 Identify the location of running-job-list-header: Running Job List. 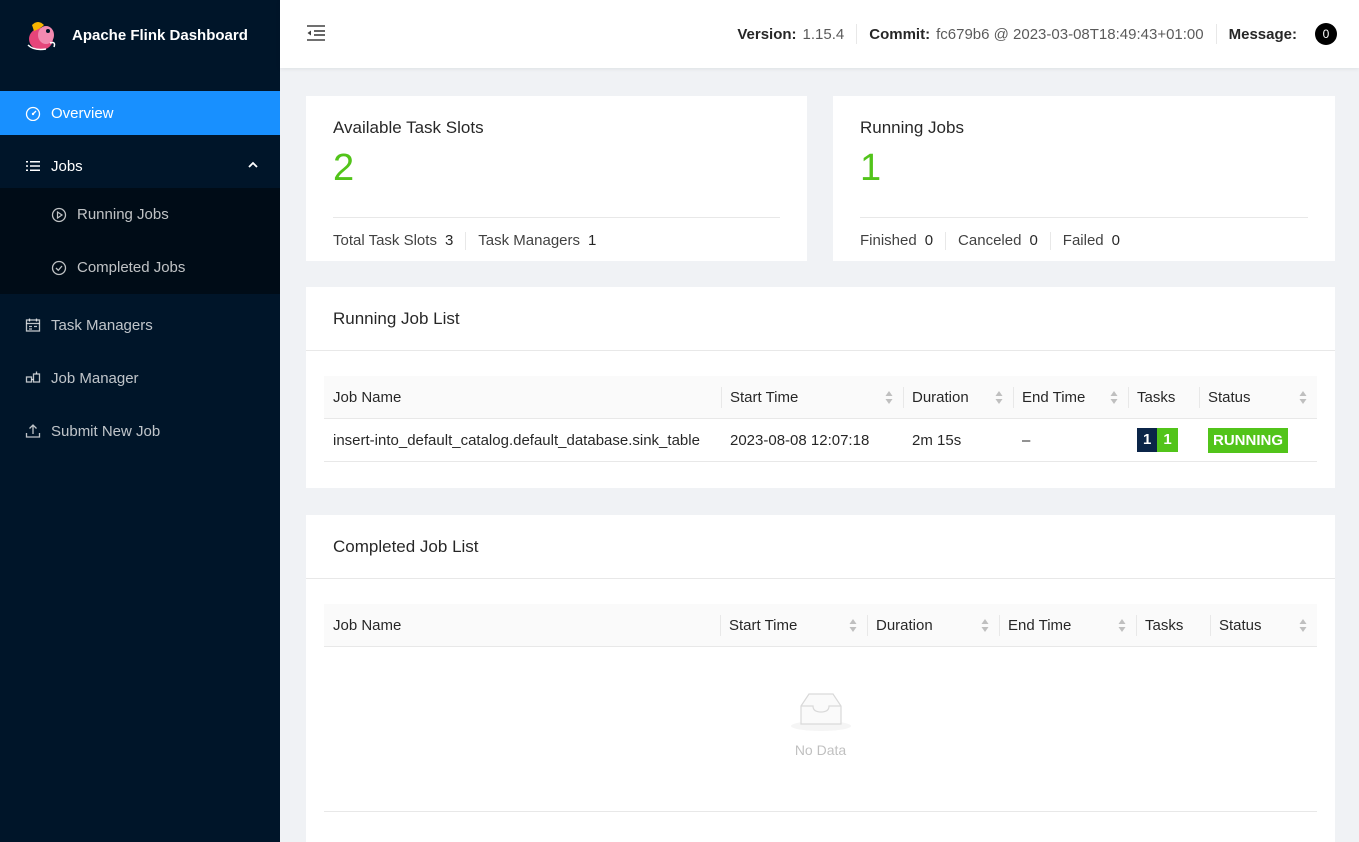
(820, 319).